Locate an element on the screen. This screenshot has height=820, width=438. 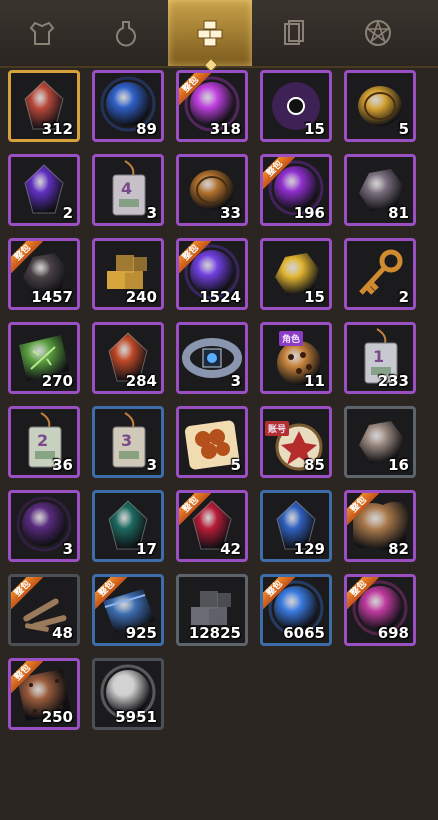
inventory-slot-rainbow-orb: 整包 698 is located at coordinates (380, 610).